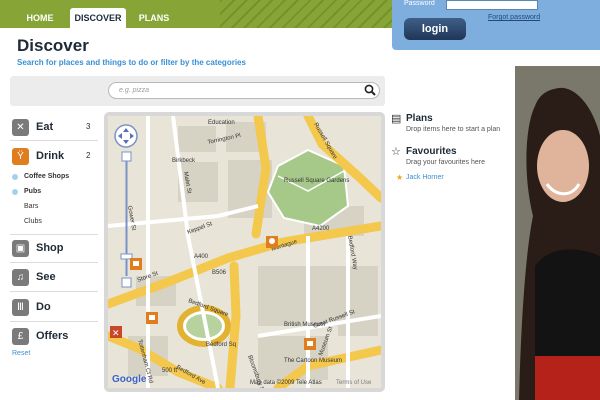  I want to click on subcategory-coffee-shops: Coffee Shops, so click(46, 176).